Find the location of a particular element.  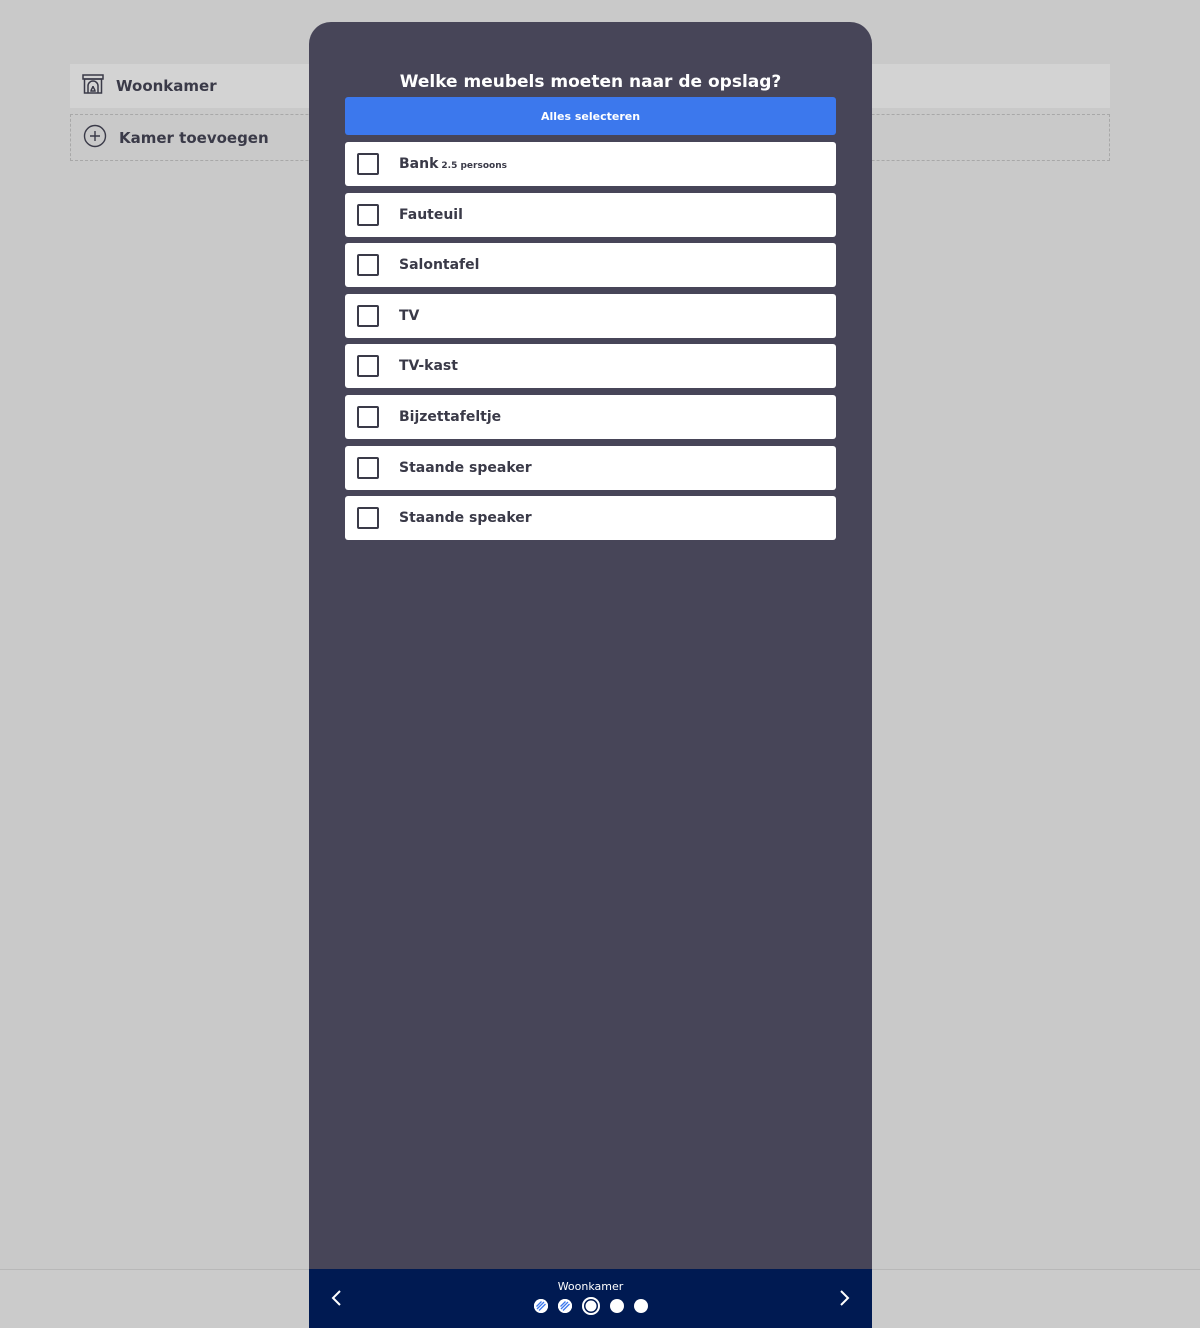

item-label: Salontafel is located at coordinates (439, 265).